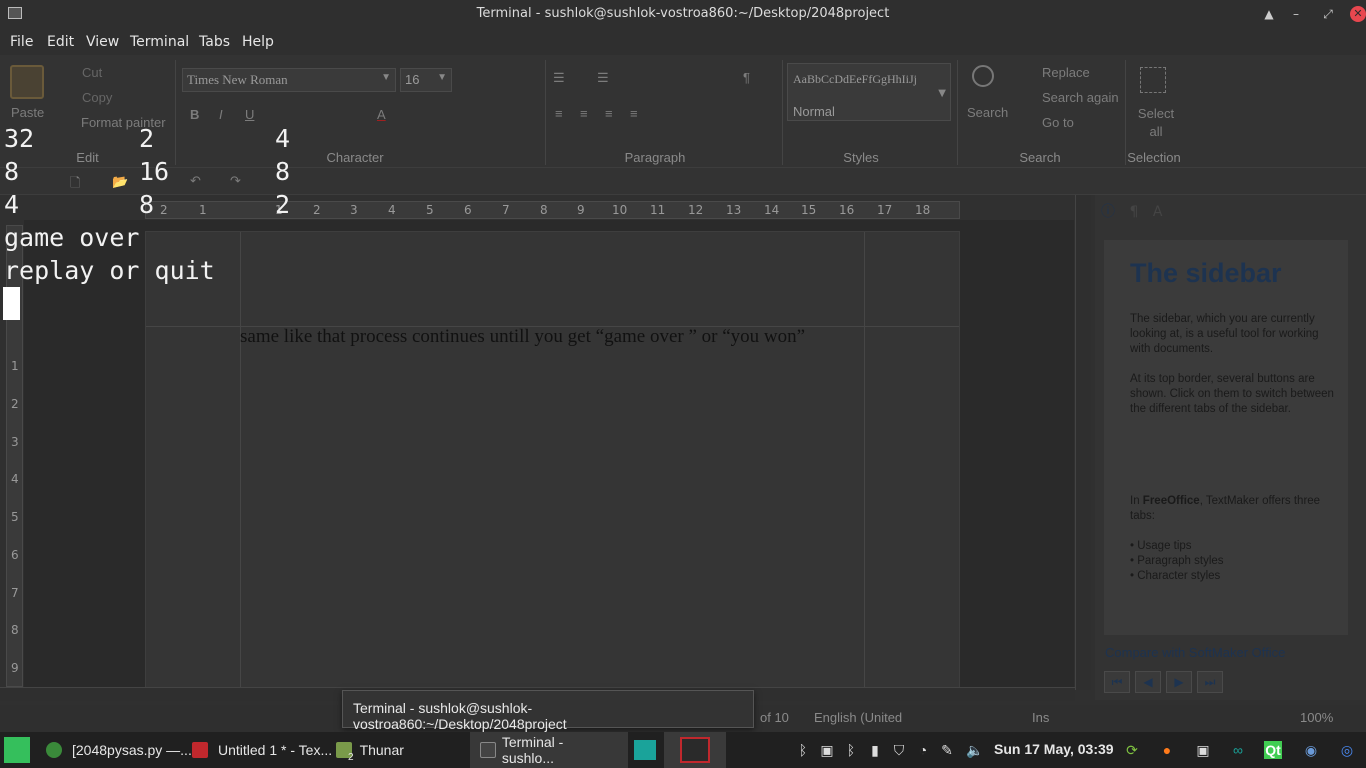 Image resolution: width=1366 pixels, height=768 pixels. What do you see at coordinates (772, 210) in the screenshot?
I see `ruler-tick: 14` at bounding box center [772, 210].